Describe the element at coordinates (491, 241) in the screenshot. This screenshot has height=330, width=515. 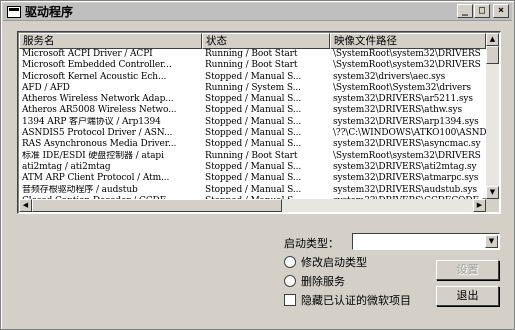
I see `chevron-down-icon: ▼` at that location.